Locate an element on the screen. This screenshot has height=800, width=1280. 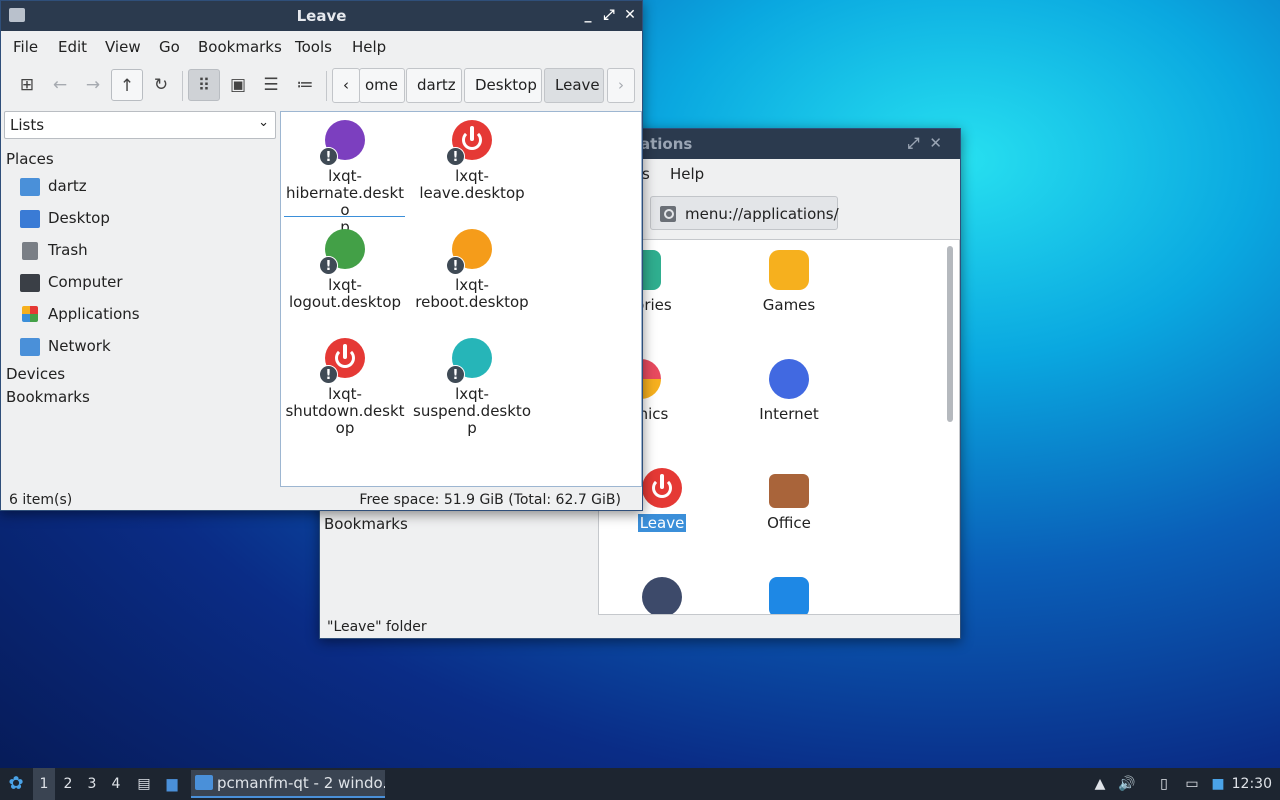
workspace-4: 4 is located at coordinates (116, 784).